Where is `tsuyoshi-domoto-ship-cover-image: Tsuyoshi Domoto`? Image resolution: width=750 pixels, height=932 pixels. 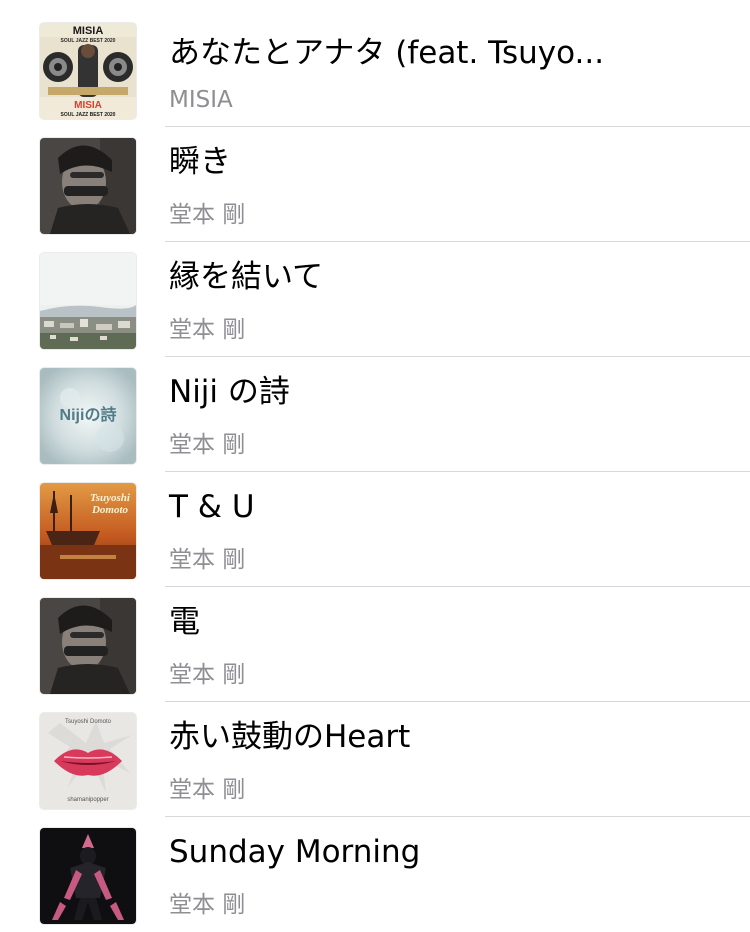
tsuyoshi-domoto-ship-cover-image: Tsuyoshi Domoto is located at coordinates (88, 531).